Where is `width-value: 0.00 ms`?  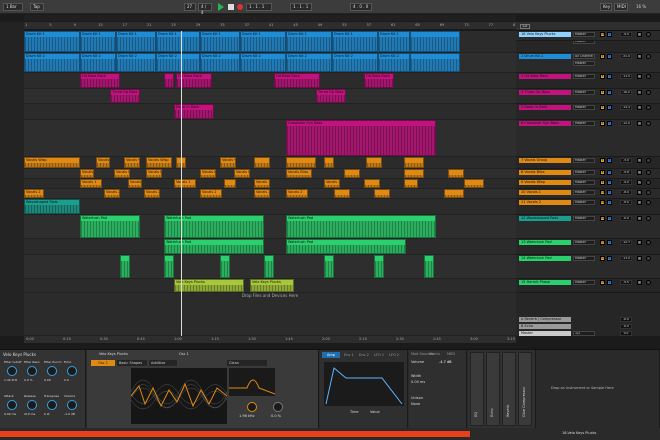 width-value: 0.00 ms is located at coordinates (418, 382).